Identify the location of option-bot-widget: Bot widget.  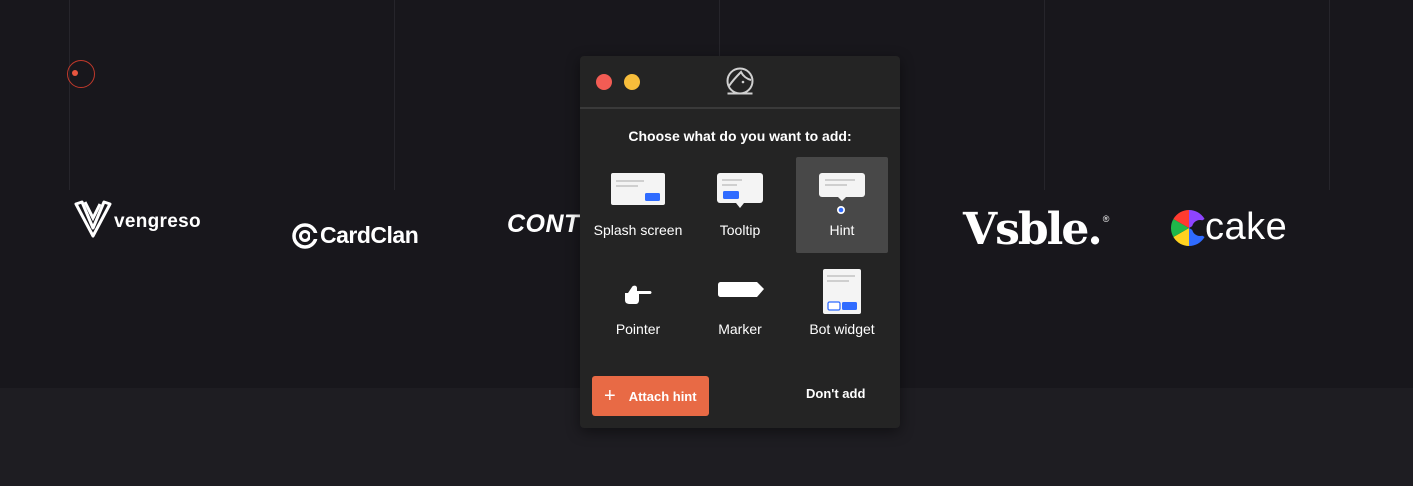
(842, 305).